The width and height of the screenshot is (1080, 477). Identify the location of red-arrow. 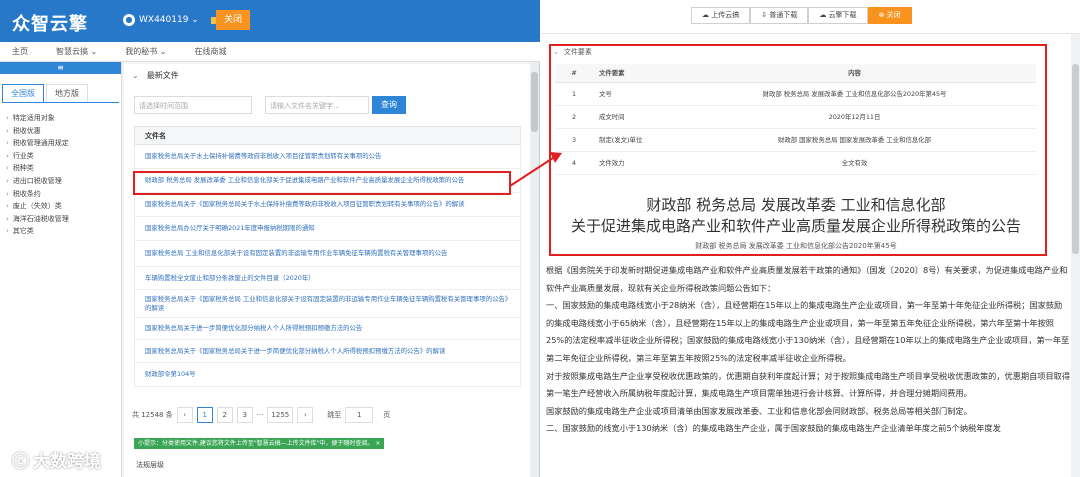
(535, 169).